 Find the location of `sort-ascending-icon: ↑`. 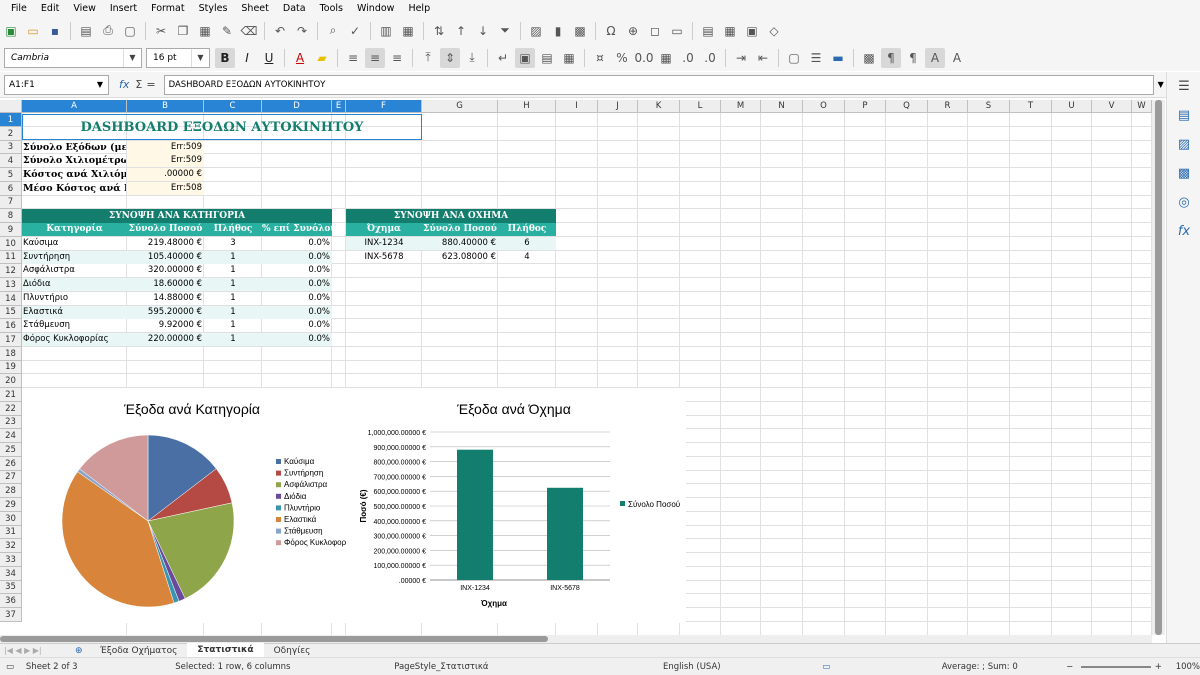

sort-ascending-icon: ↑ is located at coordinates (461, 31).